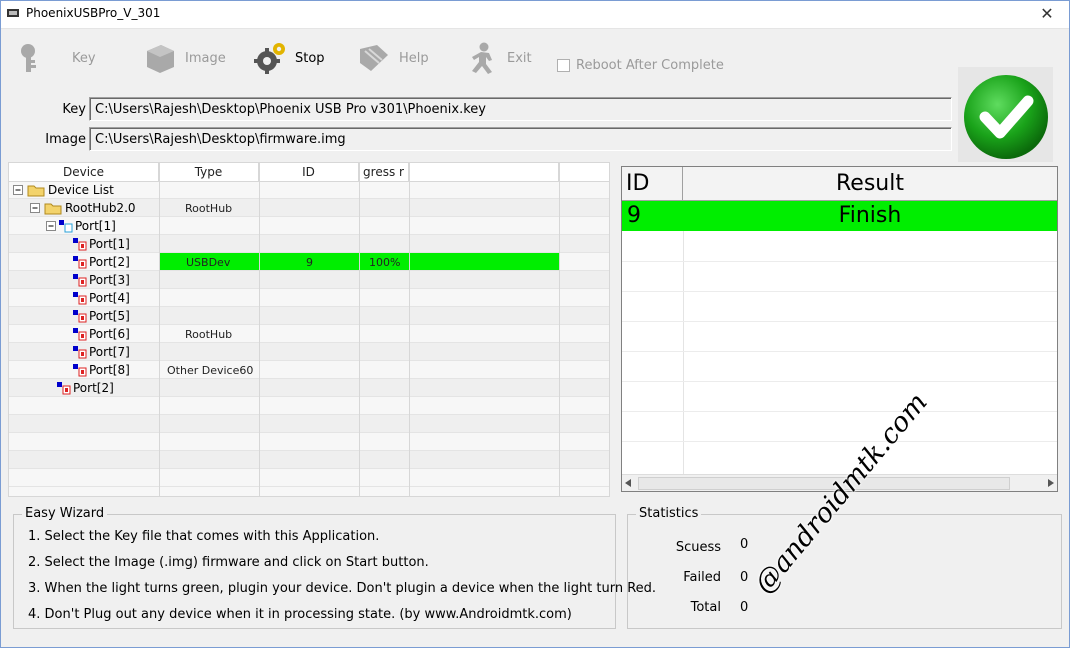 Image resolution: width=1070 pixels, height=648 pixels. What do you see at coordinates (109, 352) in the screenshot?
I see `tree-label: Port[7]` at bounding box center [109, 352].